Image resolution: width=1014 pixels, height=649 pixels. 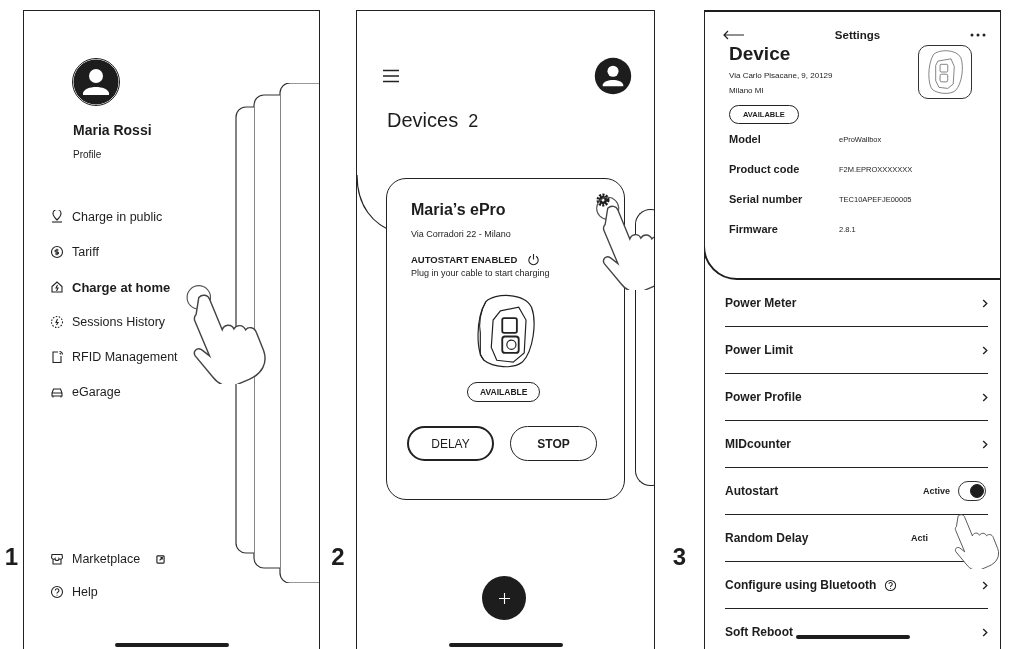 I want to click on menu-item: Charge in public, so click(x=106, y=217).